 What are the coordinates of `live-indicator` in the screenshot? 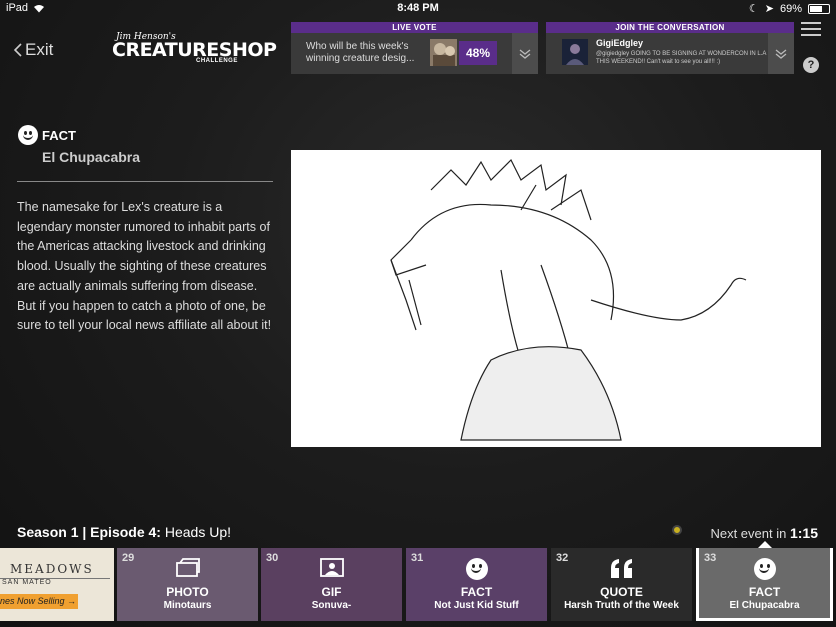 It's located at (677, 530).